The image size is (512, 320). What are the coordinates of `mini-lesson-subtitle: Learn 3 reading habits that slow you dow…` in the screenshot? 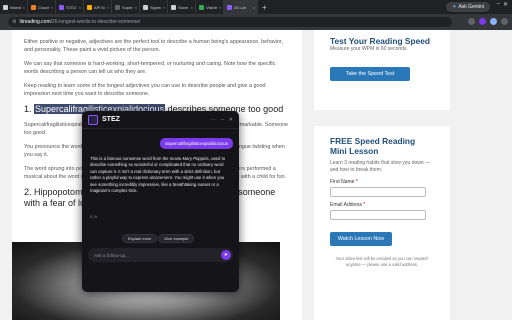 It's located at (380, 166).